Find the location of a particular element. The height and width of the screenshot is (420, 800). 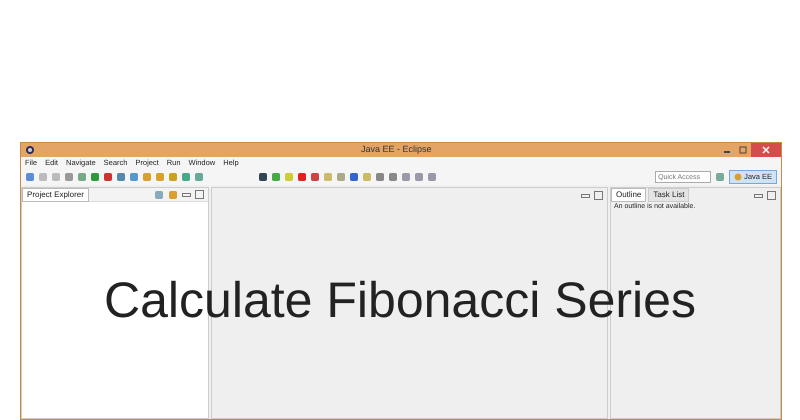

app-icon is located at coordinates (30, 150).